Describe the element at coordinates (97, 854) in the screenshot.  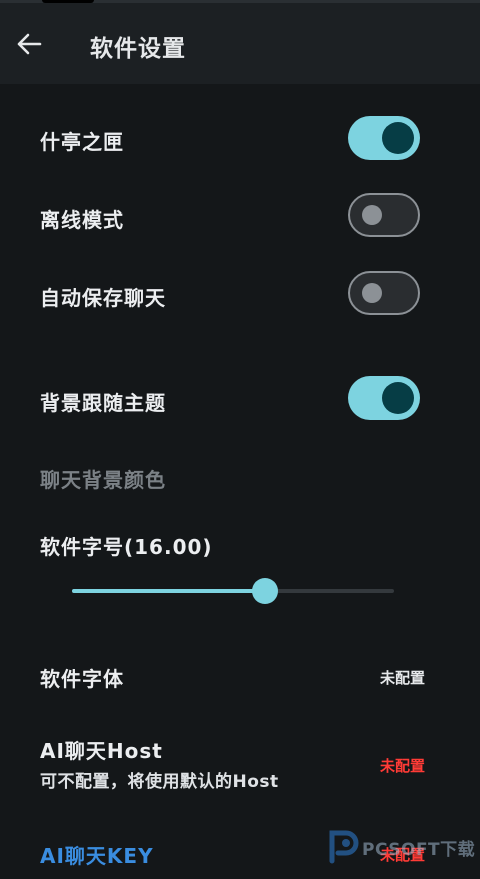
I see `ai-key-label: AI聊天KEY` at that location.